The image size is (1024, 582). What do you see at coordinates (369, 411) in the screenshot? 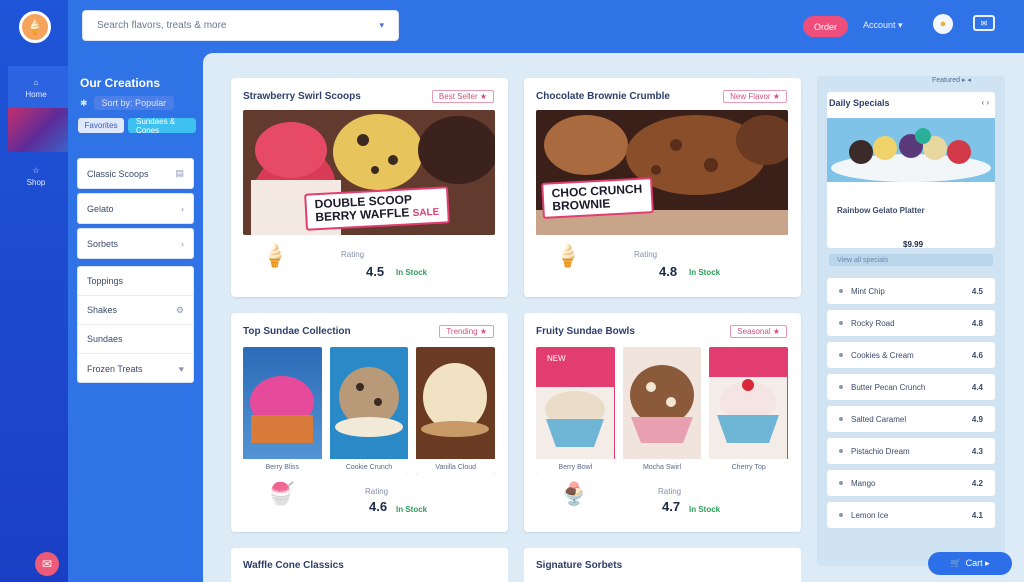
I see `gallery-tile: Cookie Crunch` at bounding box center [369, 411].